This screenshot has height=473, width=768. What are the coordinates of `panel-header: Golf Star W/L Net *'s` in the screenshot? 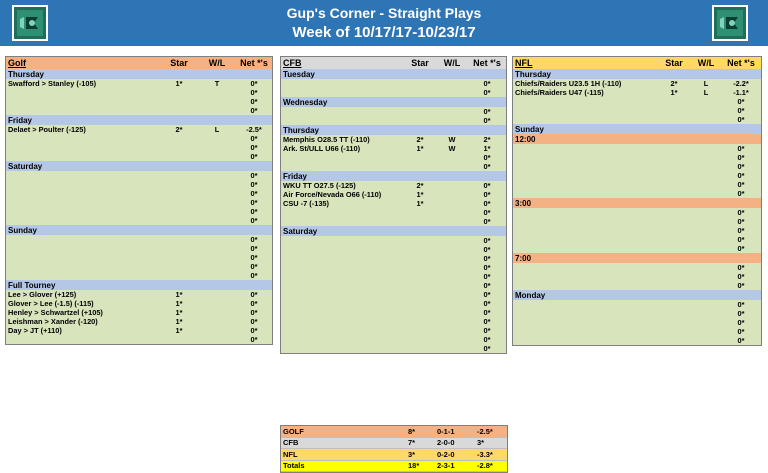 It's located at (139, 63).